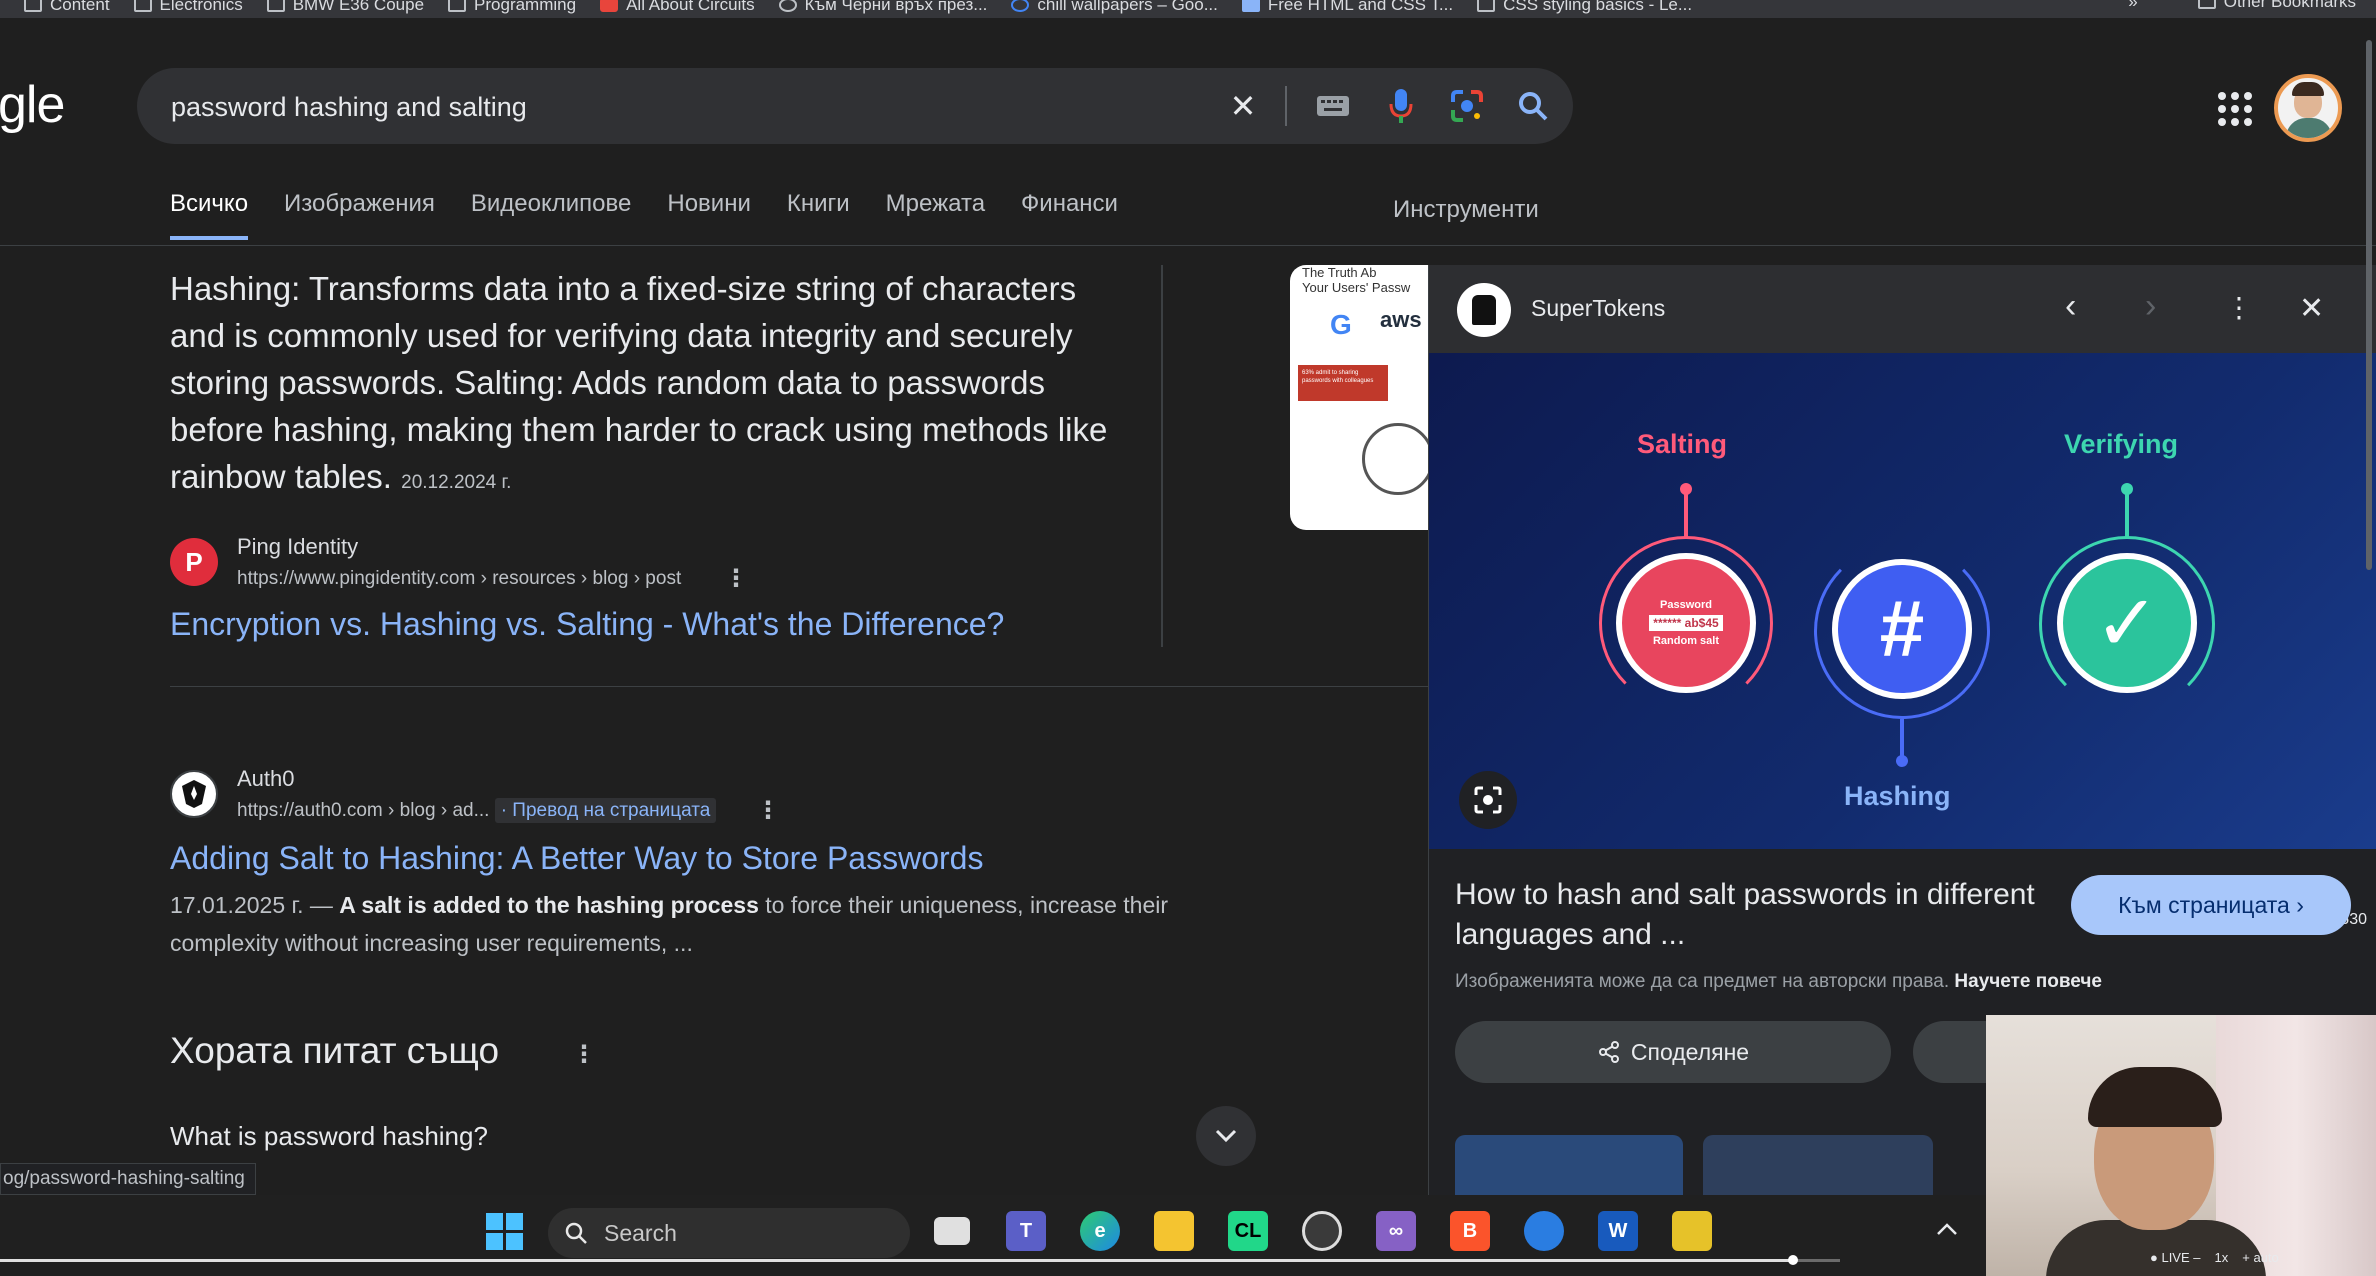 The width and height of the screenshot is (2376, 1276). I want to click on thumb-title: The Truth Ab Your Users' Passw, so click(1356, 280).